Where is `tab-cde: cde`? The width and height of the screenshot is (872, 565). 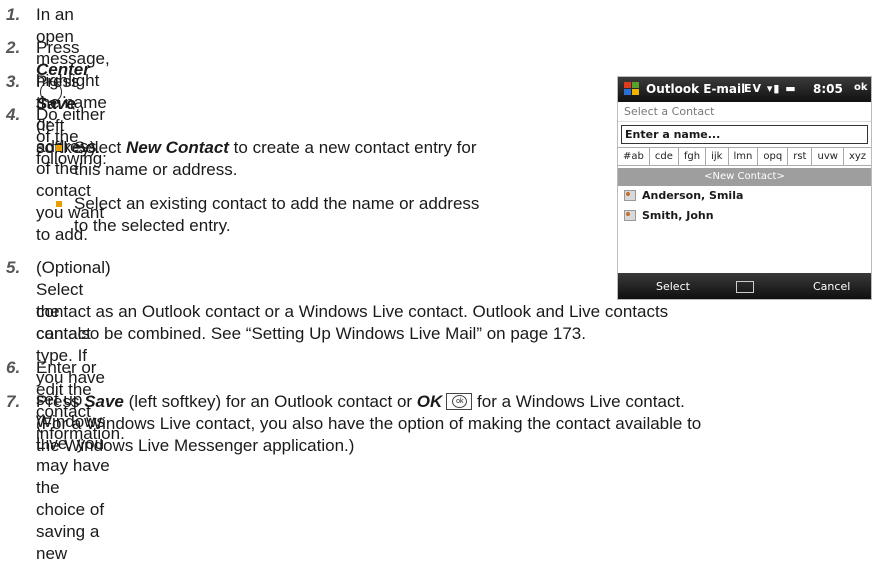
tab-cde: cde is located at coordinates (664, 156).